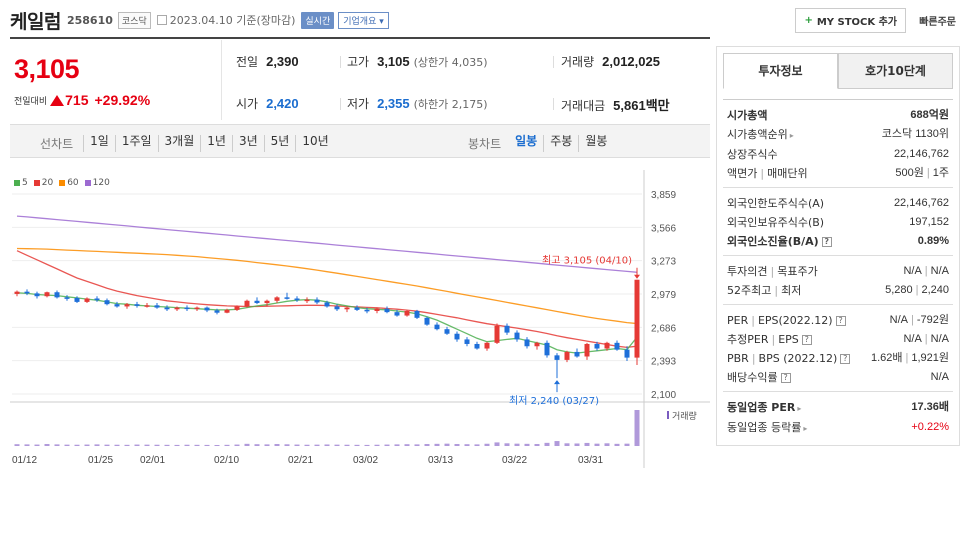 The image size is (966, 547). Describe the element at coordinates (921, 203) in the screenshot. I see `foreign-limit-value: 22,146,762` at that location.